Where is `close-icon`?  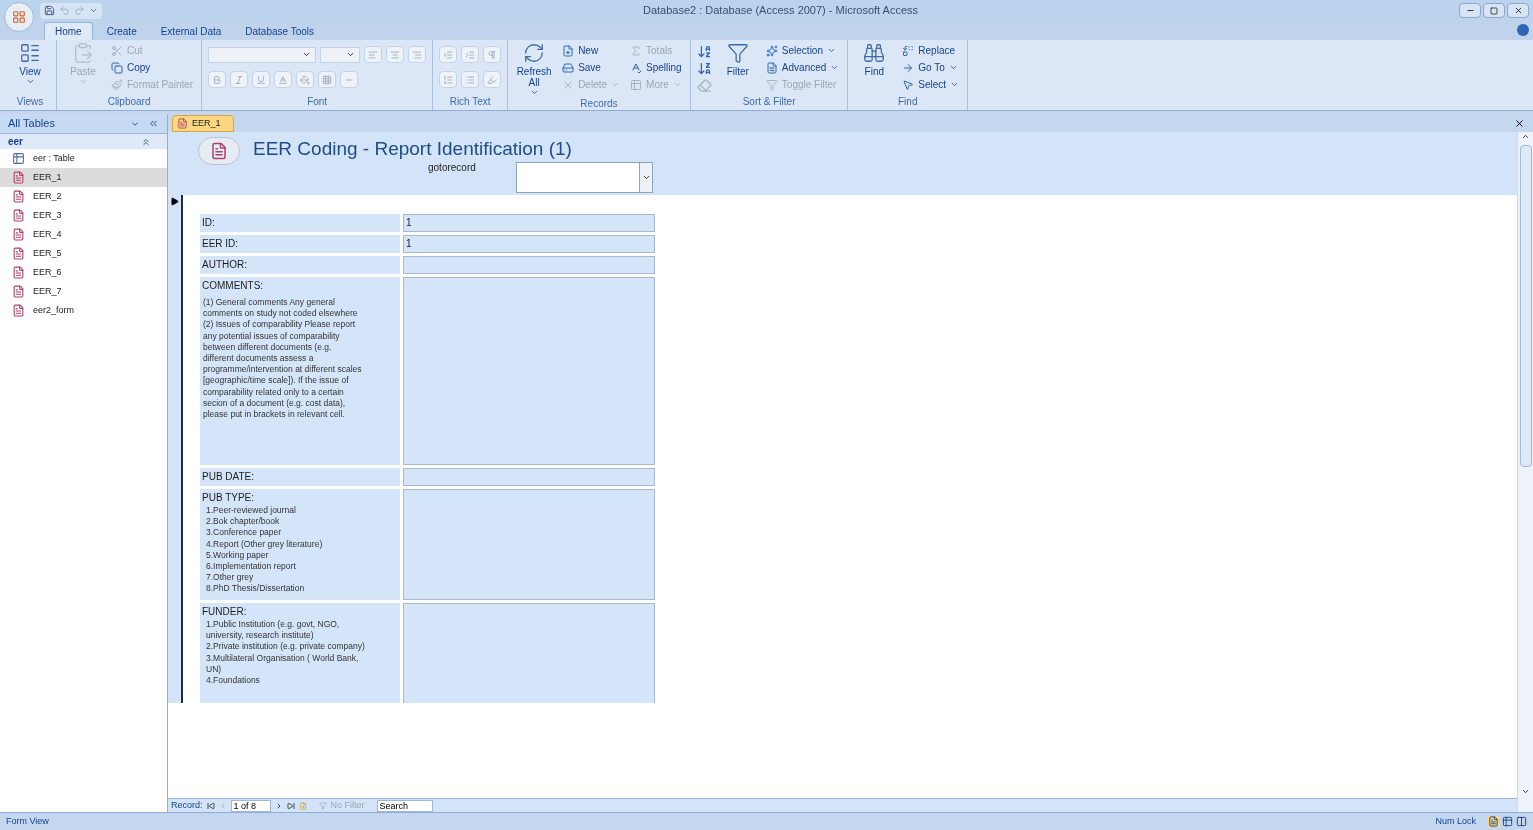 close-icon is located at coordinates (1519, 123).